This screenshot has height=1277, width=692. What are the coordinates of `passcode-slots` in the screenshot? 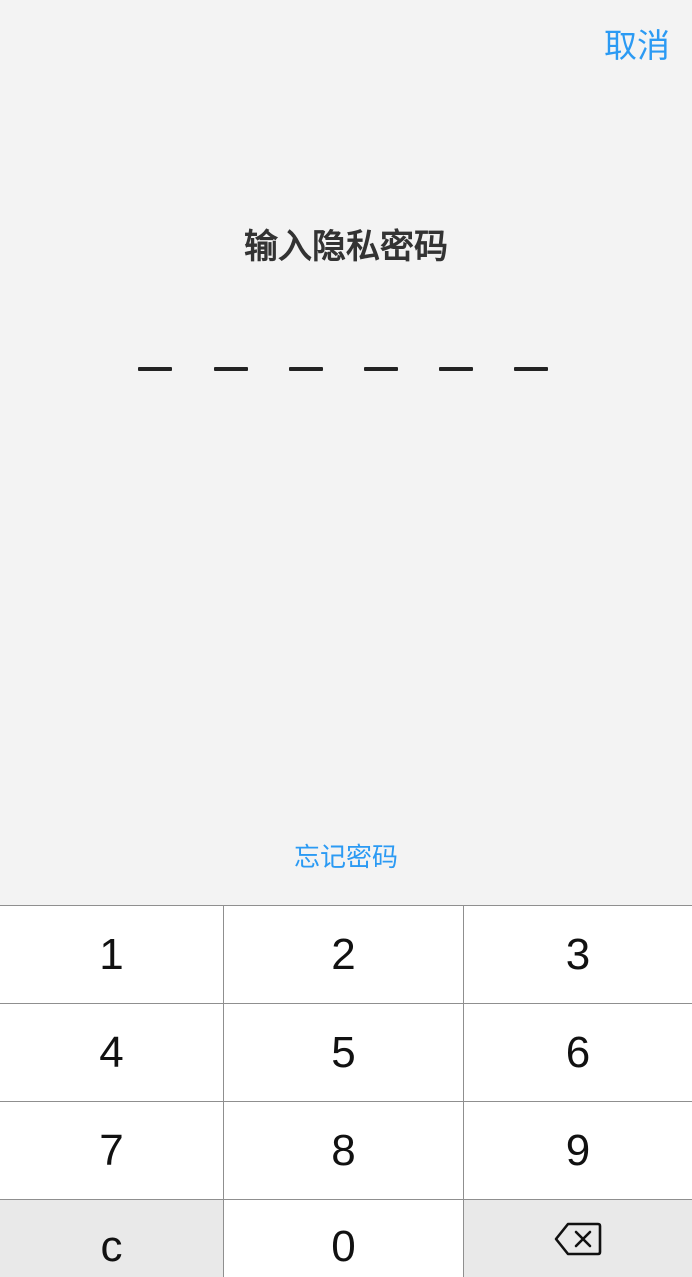 It's located at (346, 370).